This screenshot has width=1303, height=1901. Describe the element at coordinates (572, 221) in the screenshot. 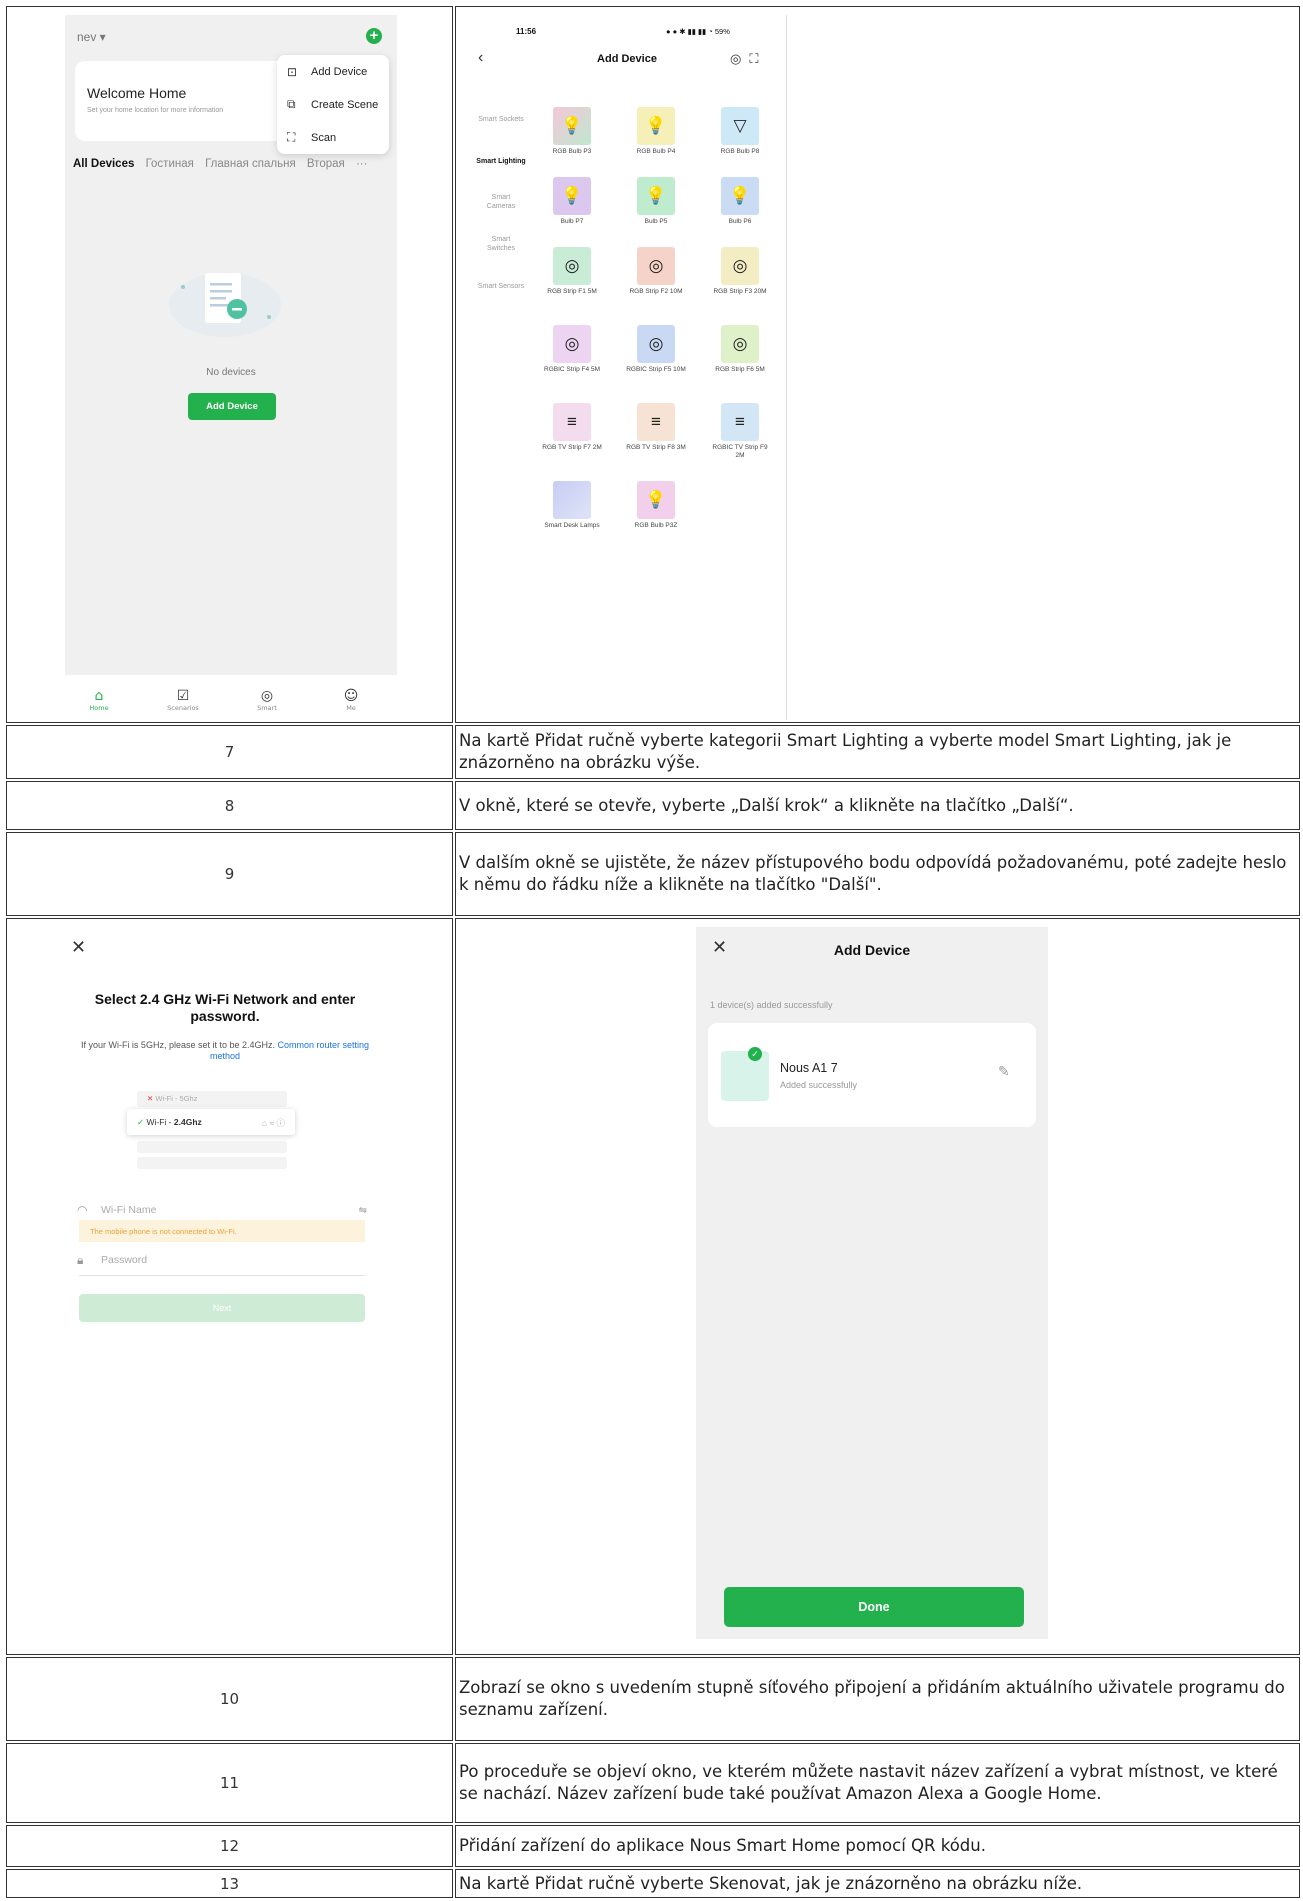

I see `product-label: Bulb P7` at that location.